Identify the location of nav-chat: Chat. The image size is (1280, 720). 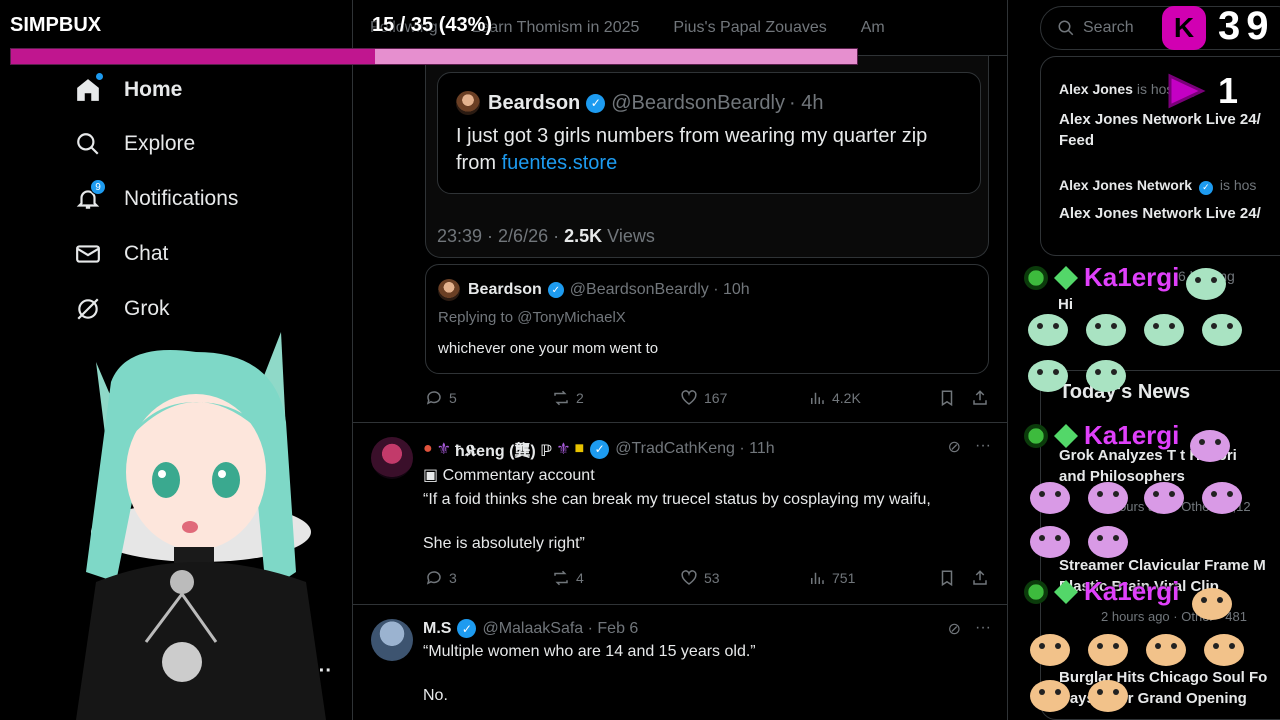
(121, 254).